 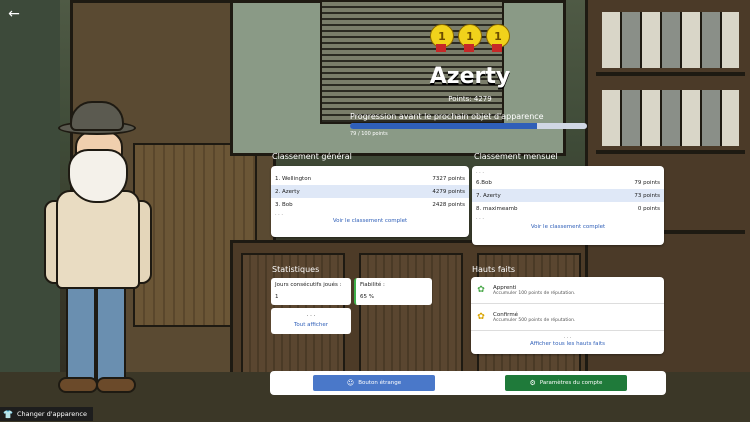 What do you see at coordinates (534, 293) in the screenshot?
I see `achievement-desc: Accumuler 100 points de réputation.` at bounding box center [534, 293].